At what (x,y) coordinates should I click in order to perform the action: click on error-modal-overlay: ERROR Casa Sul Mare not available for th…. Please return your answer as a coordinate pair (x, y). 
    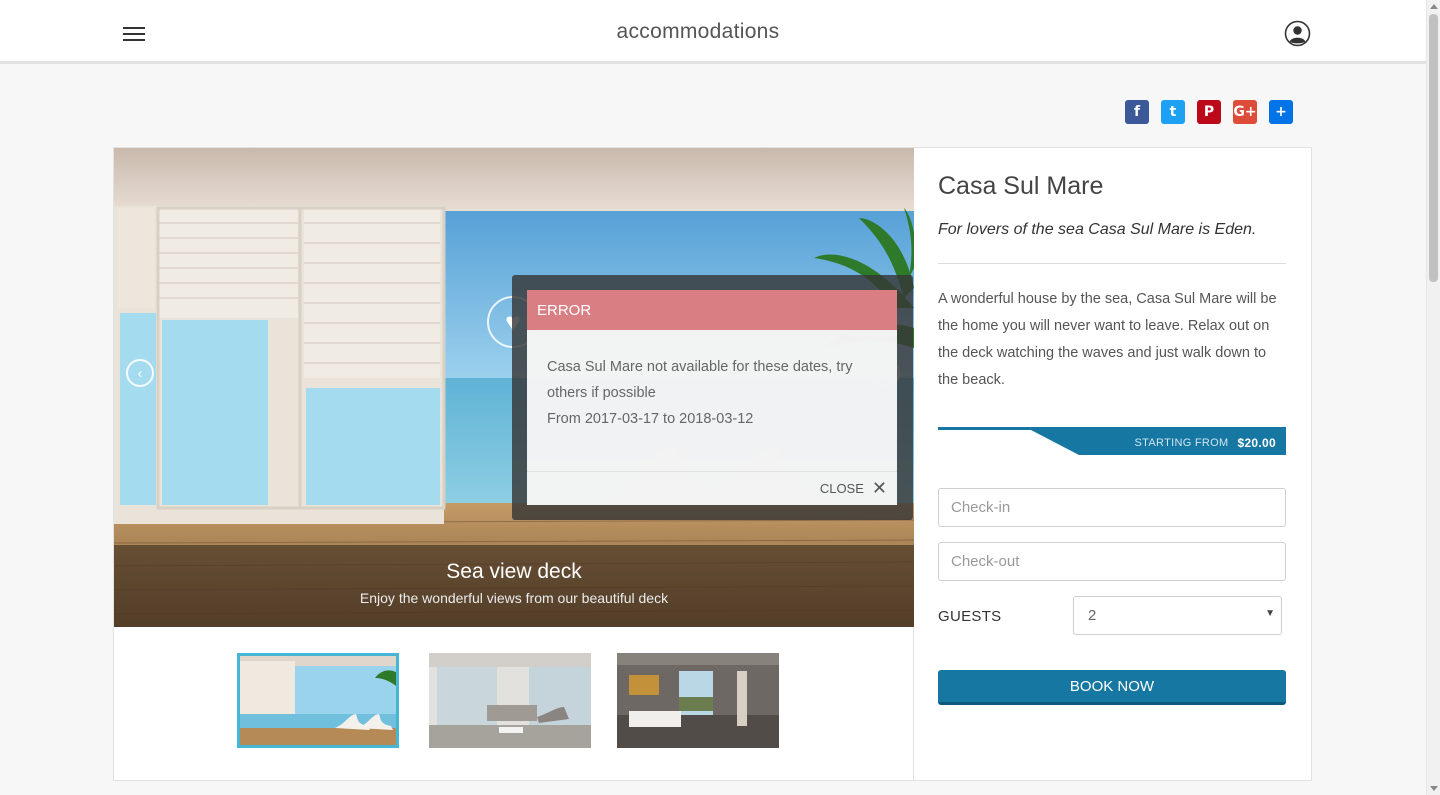
    Looking at the image, I should click on (712, 397).